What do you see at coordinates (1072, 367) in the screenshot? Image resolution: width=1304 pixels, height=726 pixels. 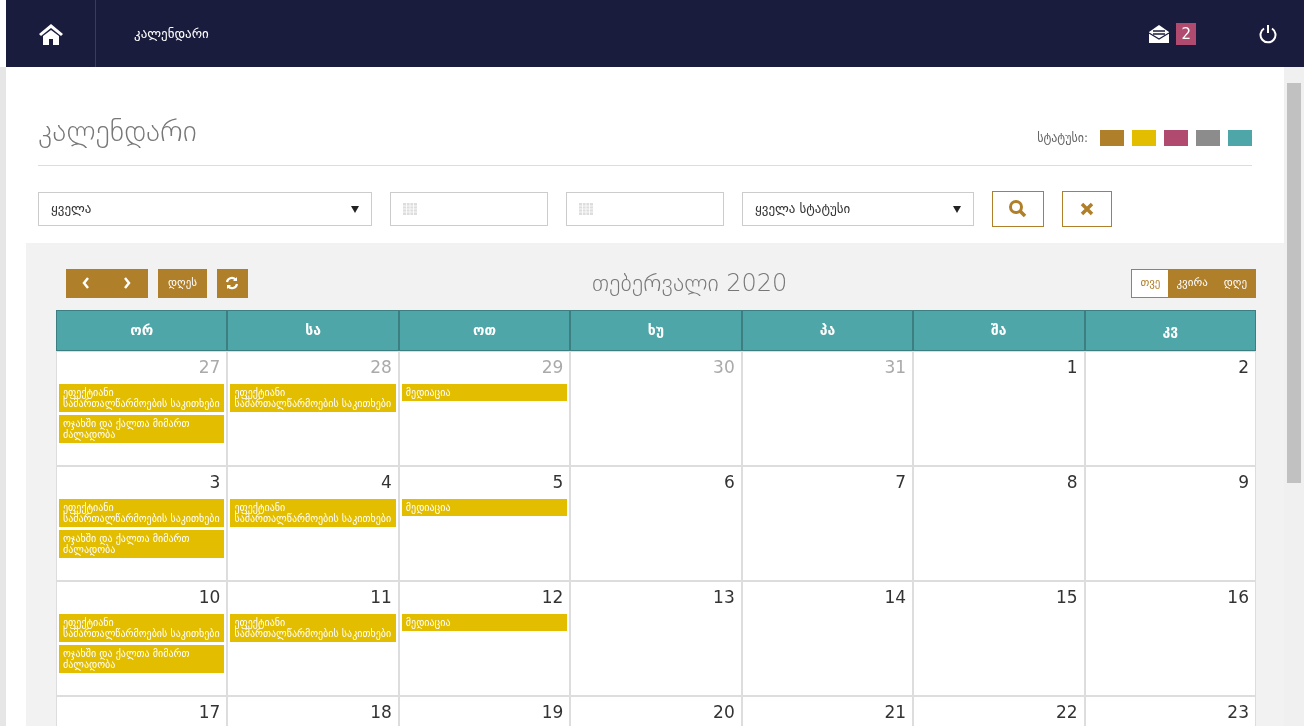 I see `day-number: 1` at bounding box center [1072, 367].